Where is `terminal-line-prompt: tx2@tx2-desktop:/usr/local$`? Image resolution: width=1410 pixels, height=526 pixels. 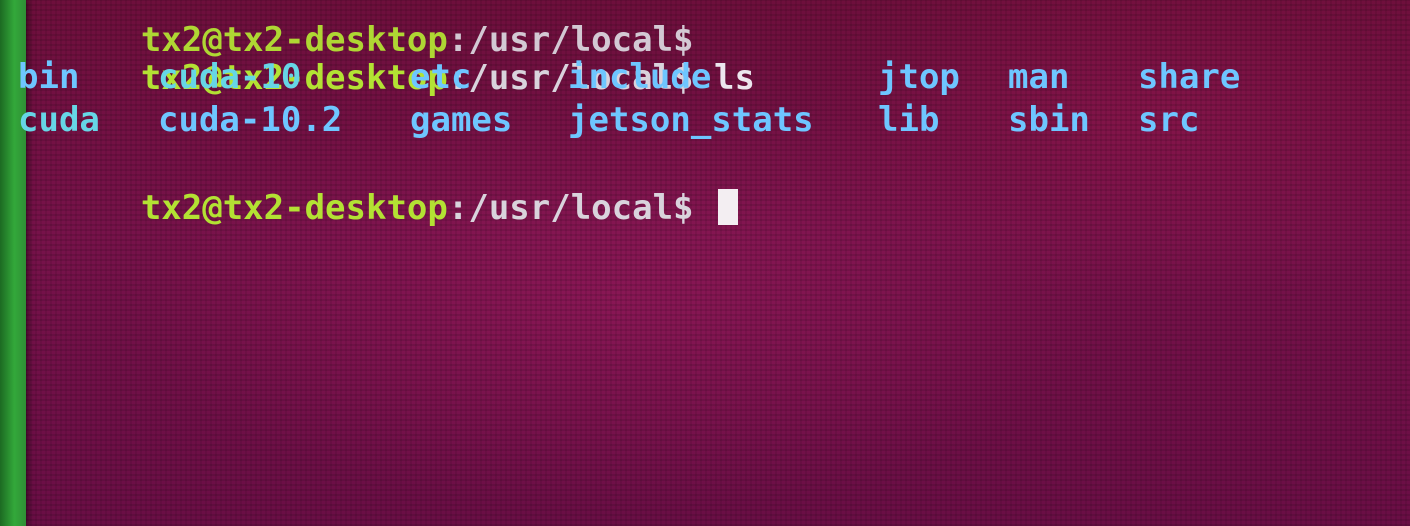
terminal-line-prompt: tx2@tx2-desktop:/usr/local$ is located at coordinates (378, 185).